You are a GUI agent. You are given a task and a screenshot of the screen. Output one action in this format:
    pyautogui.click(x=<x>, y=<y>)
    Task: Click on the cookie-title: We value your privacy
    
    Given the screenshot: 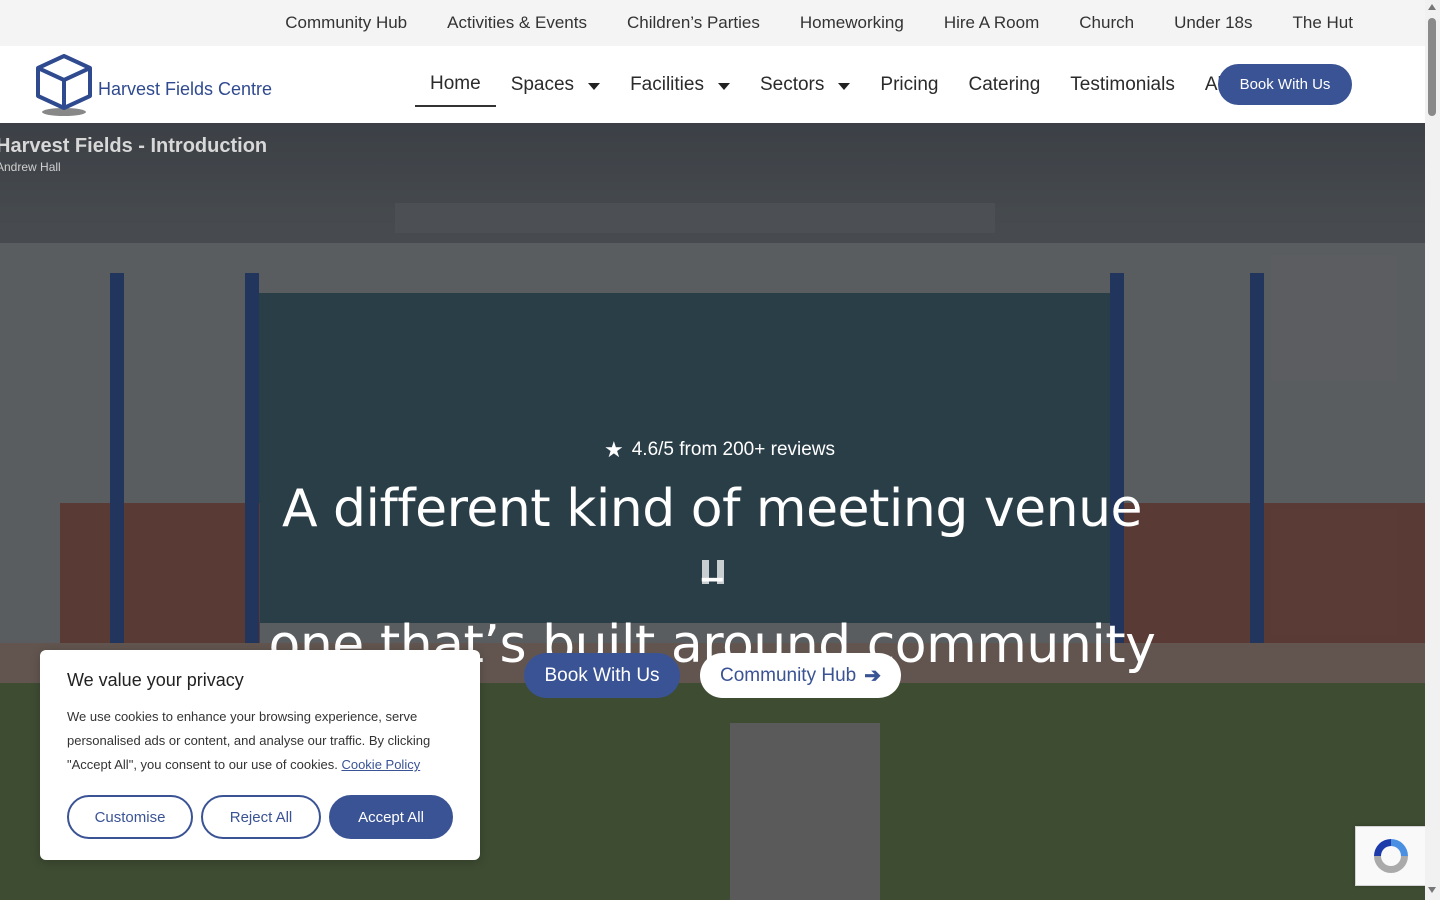 What is the action you would take?
    pyautogui.click(x=155, y=680)
    